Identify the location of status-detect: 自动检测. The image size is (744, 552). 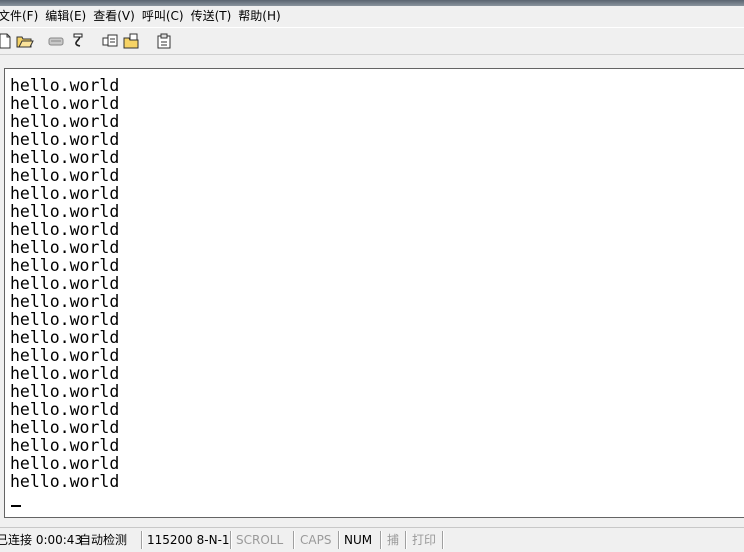
(103, 540).